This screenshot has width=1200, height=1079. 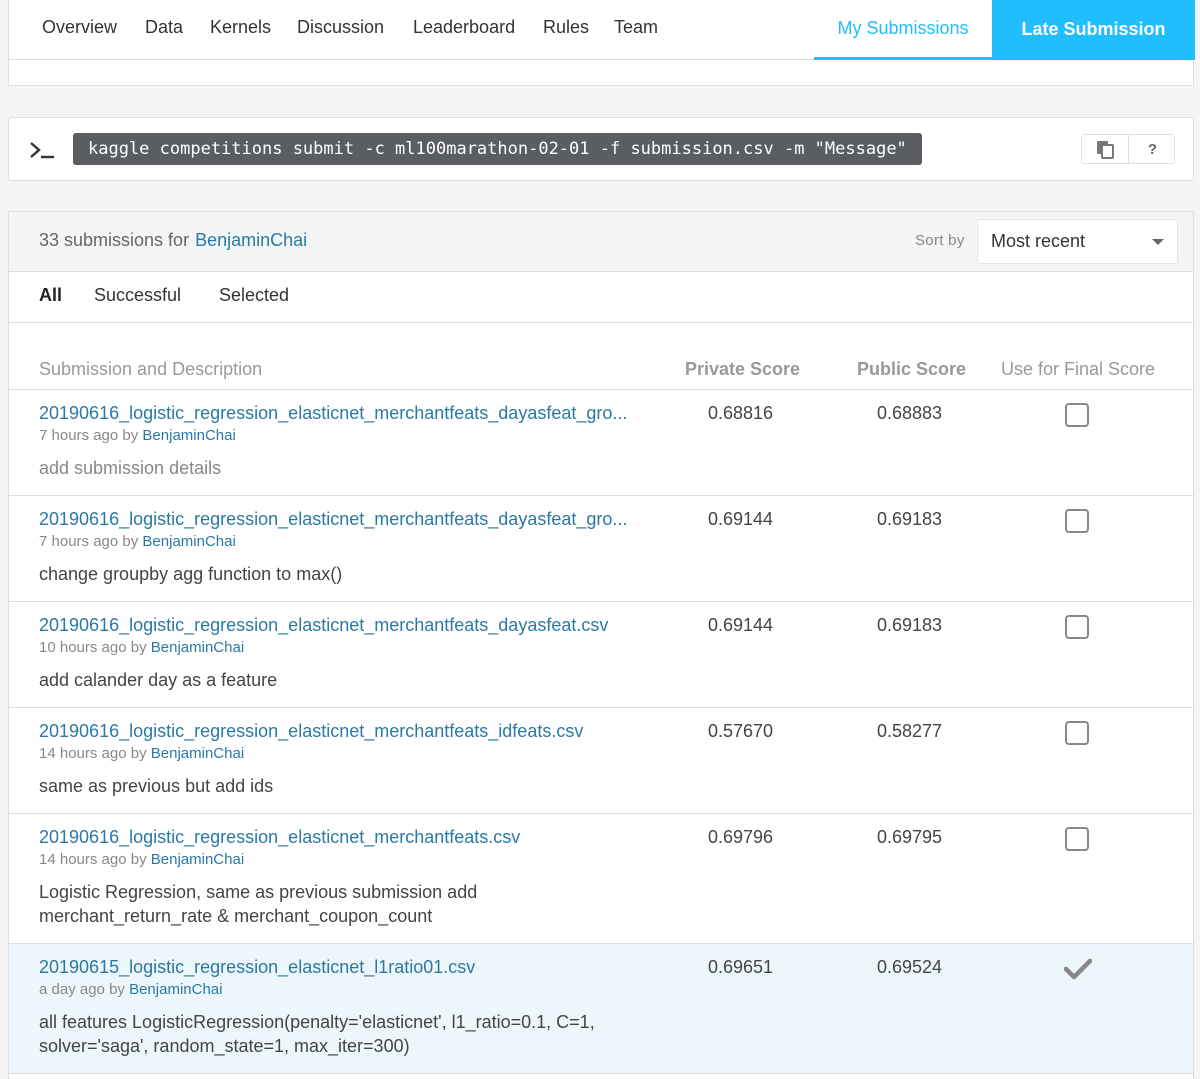 I want to click on tab-kernels: Kernels, so click(x=240, y=27).